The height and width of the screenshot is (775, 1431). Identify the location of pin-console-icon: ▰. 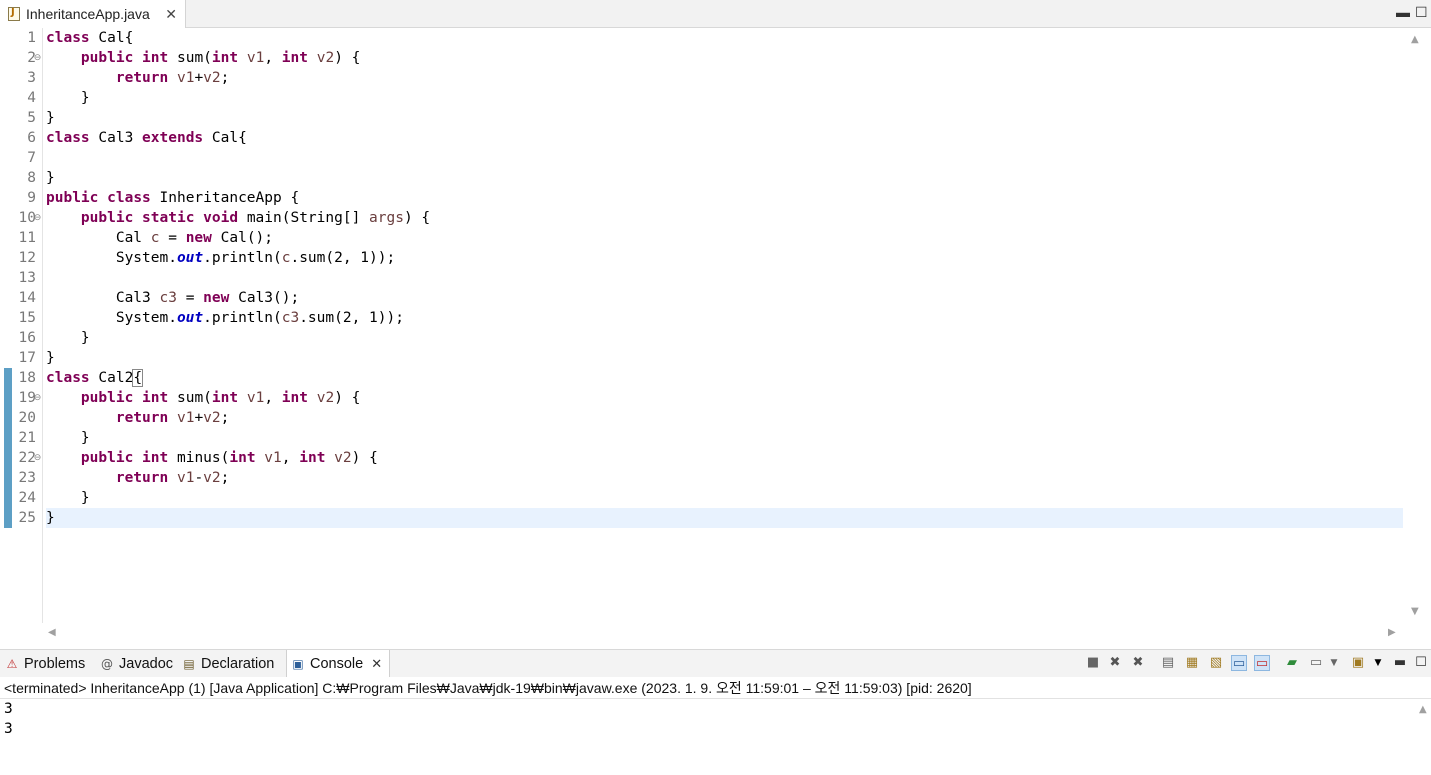
(1292, 663).